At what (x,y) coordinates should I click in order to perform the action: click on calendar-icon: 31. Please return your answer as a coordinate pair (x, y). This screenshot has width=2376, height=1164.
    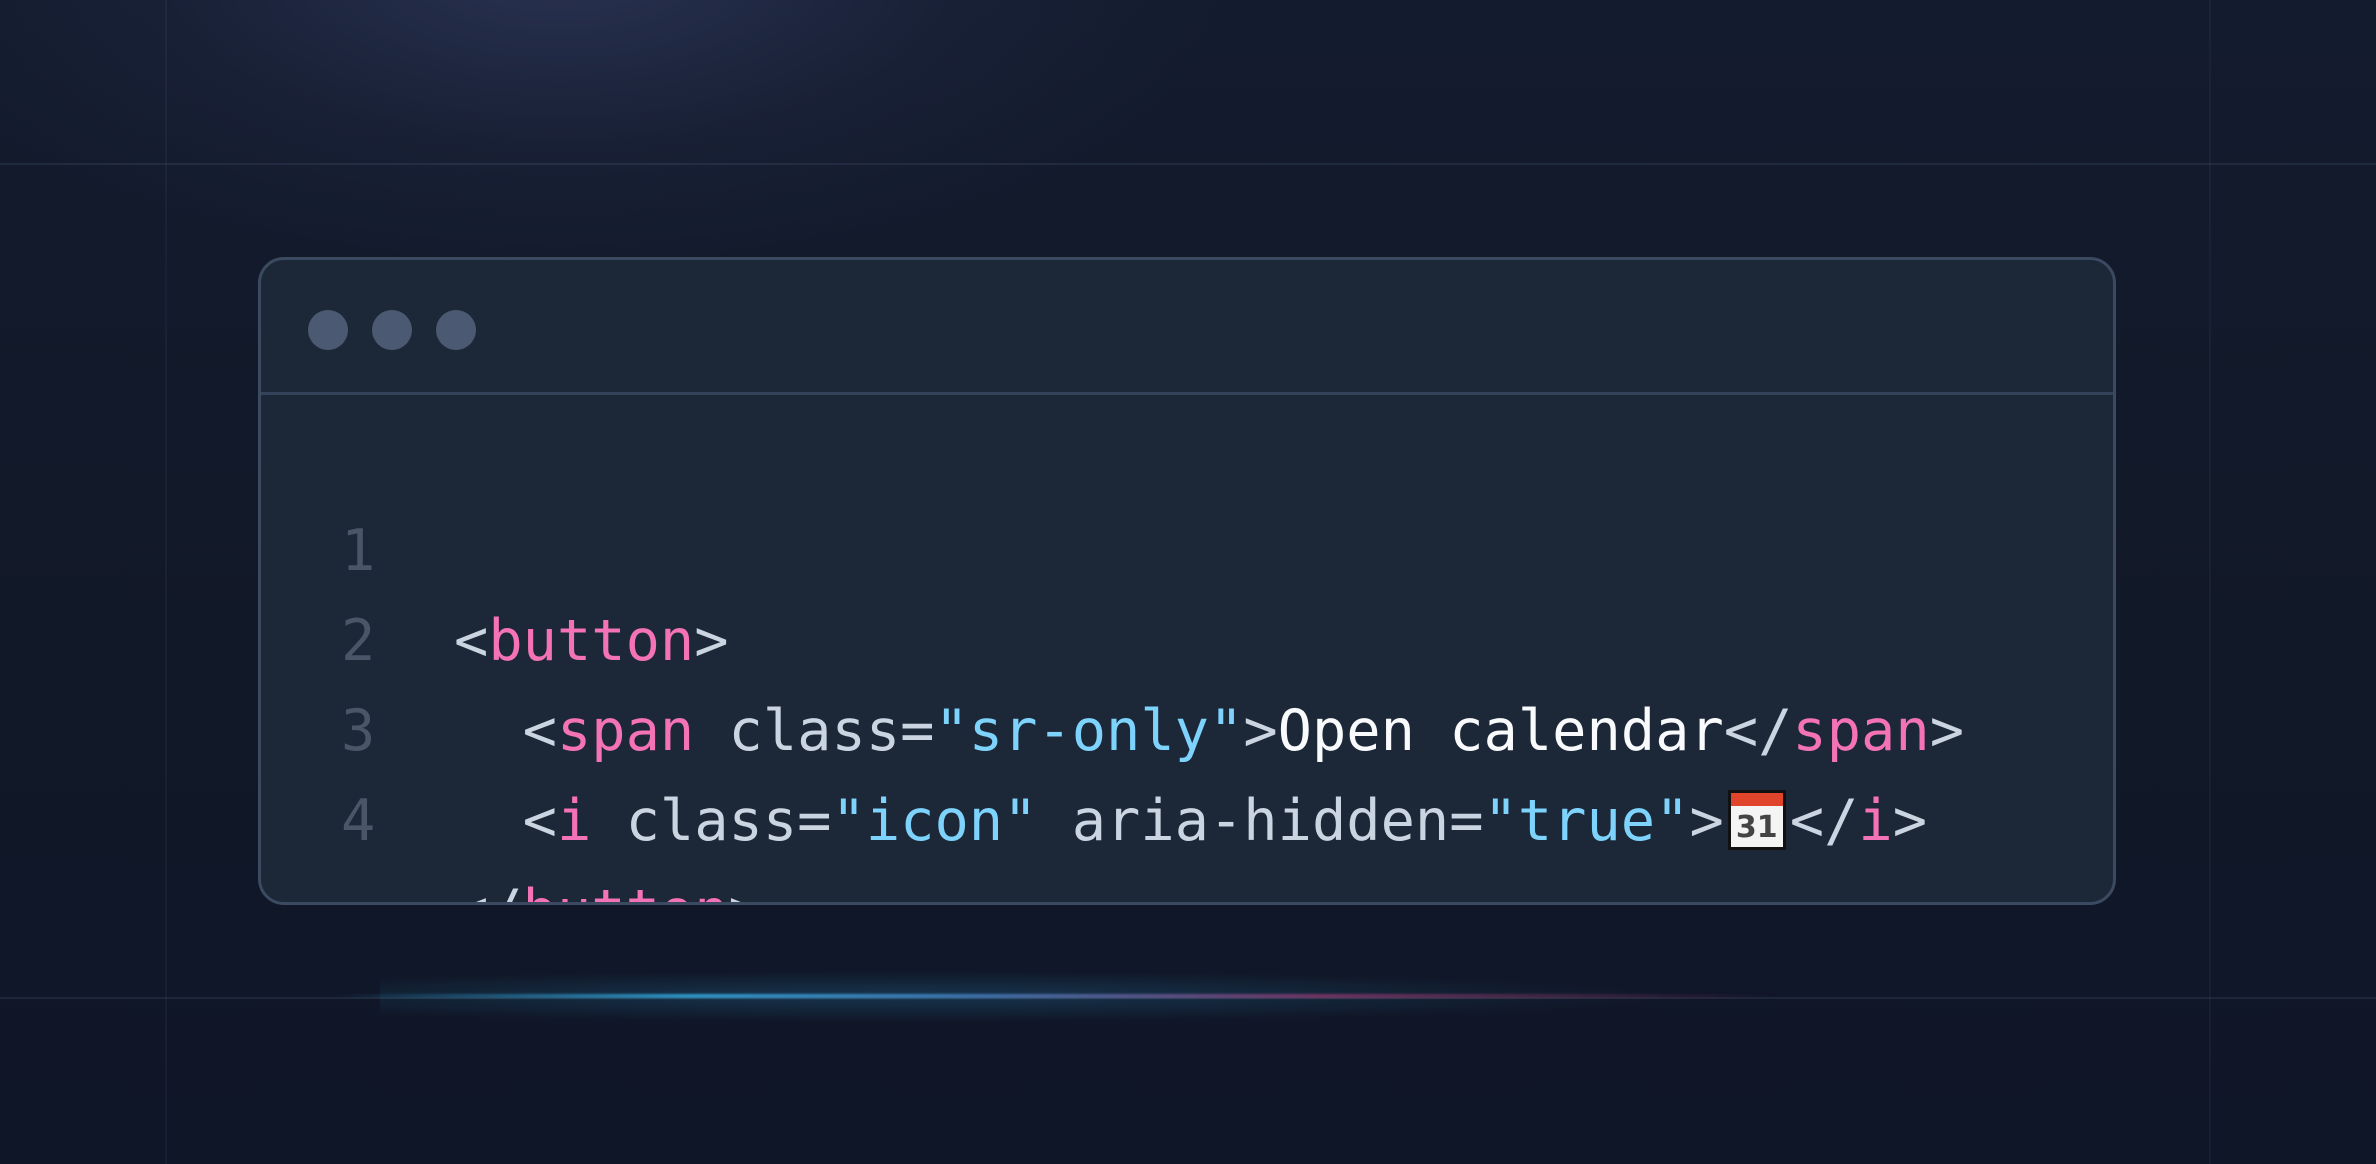
    Looking at the image, I should click on (1756, 820).